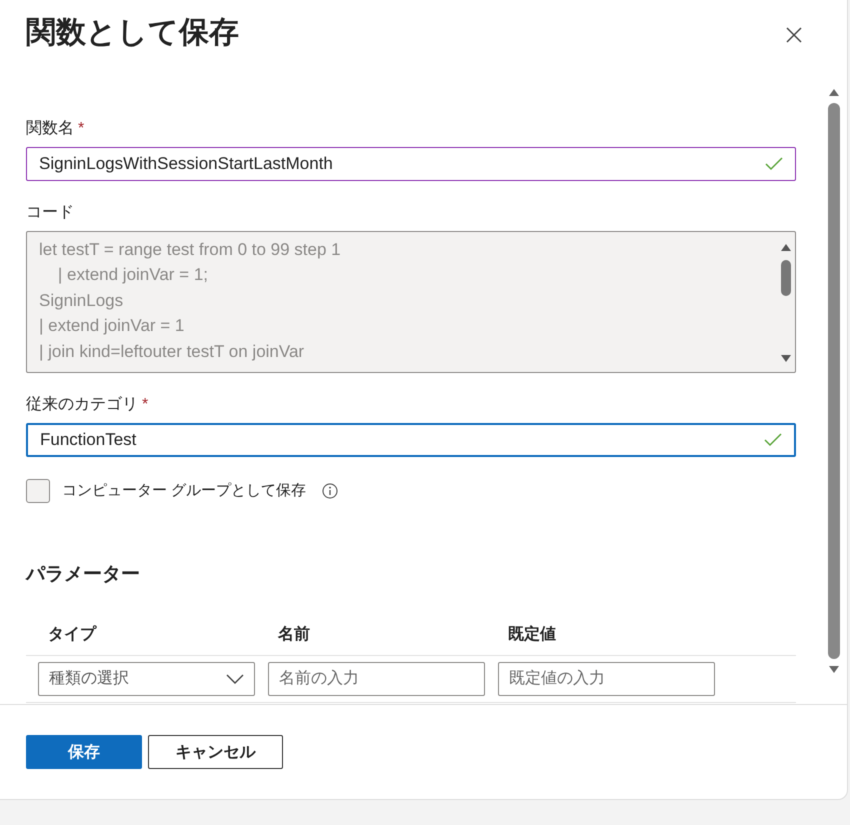  I want to click on type-dropdown: 種類の選択, so click(146, 679).